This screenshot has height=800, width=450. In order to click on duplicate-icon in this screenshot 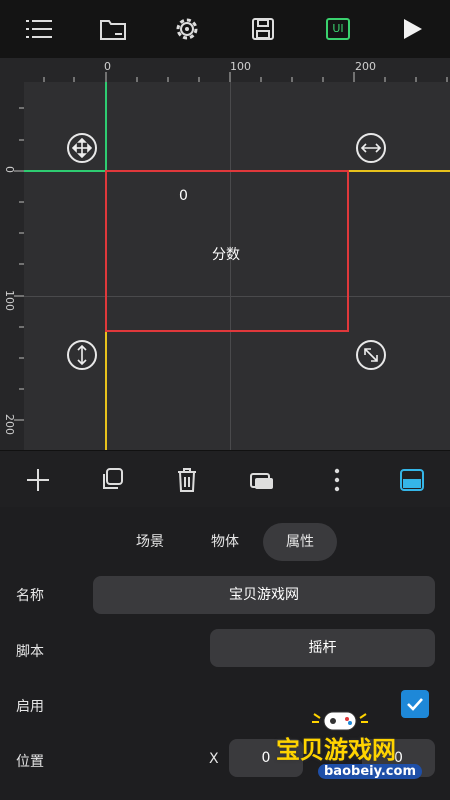, I will do `click(112, 480)`.